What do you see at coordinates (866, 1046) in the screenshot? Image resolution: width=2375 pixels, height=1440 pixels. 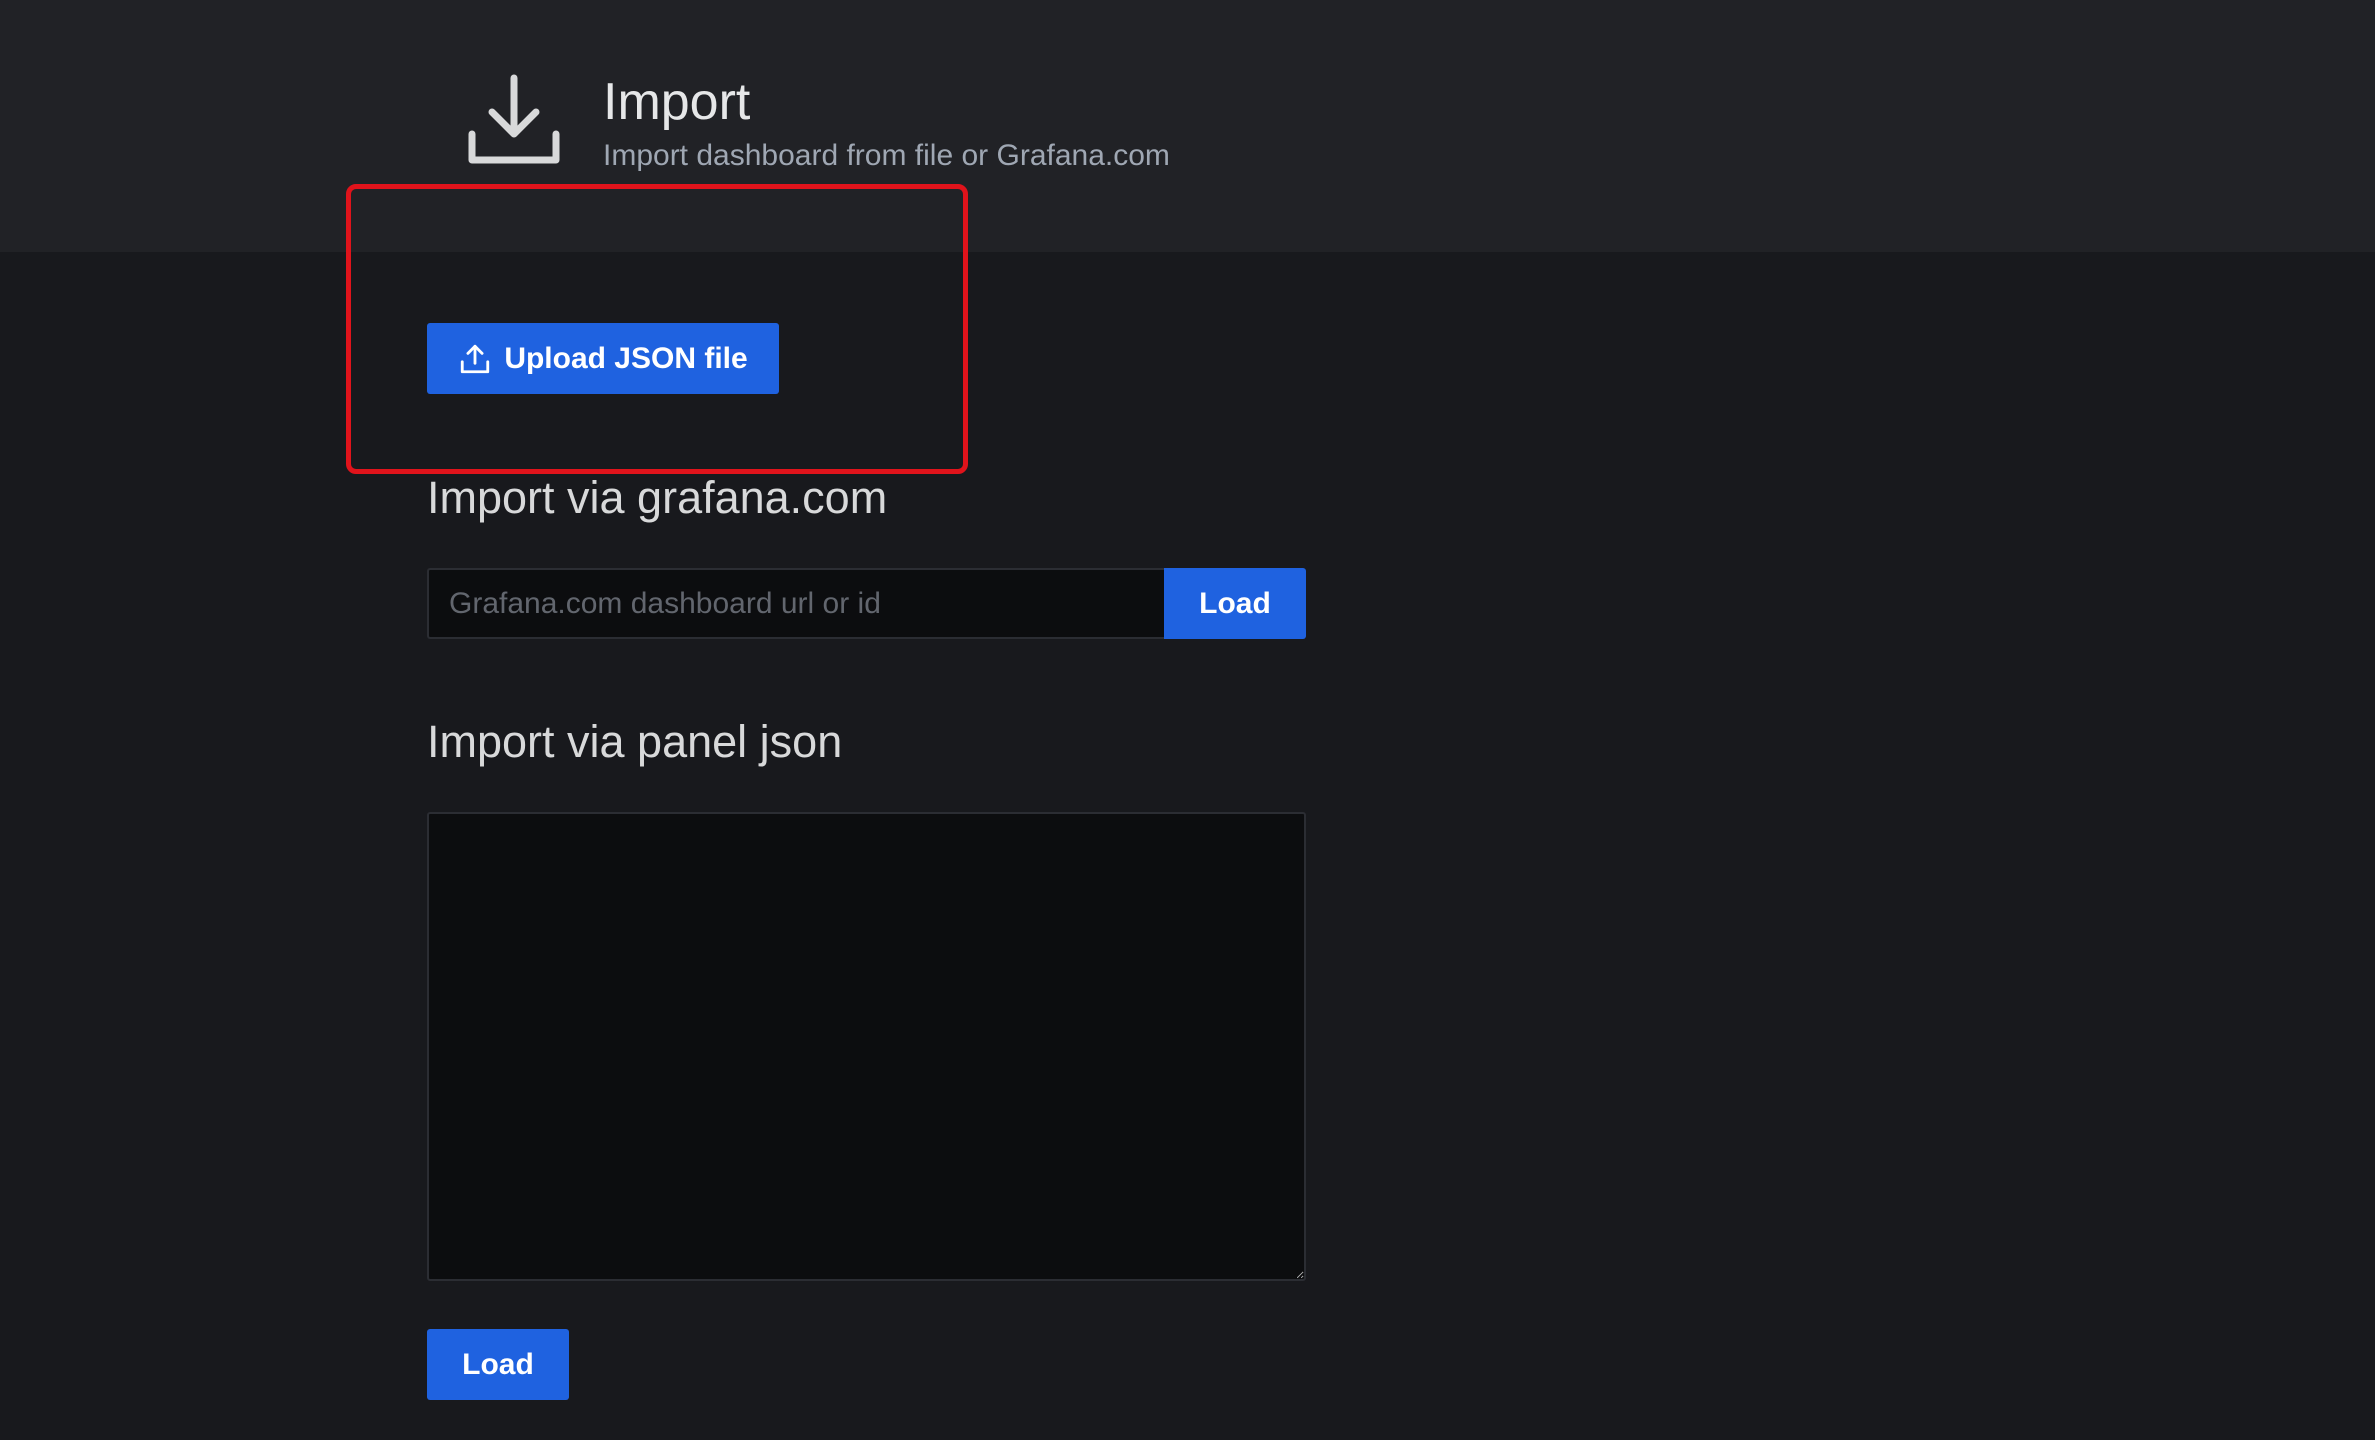 I see `panel-json-textarea` at bounding box center [866, 1046].